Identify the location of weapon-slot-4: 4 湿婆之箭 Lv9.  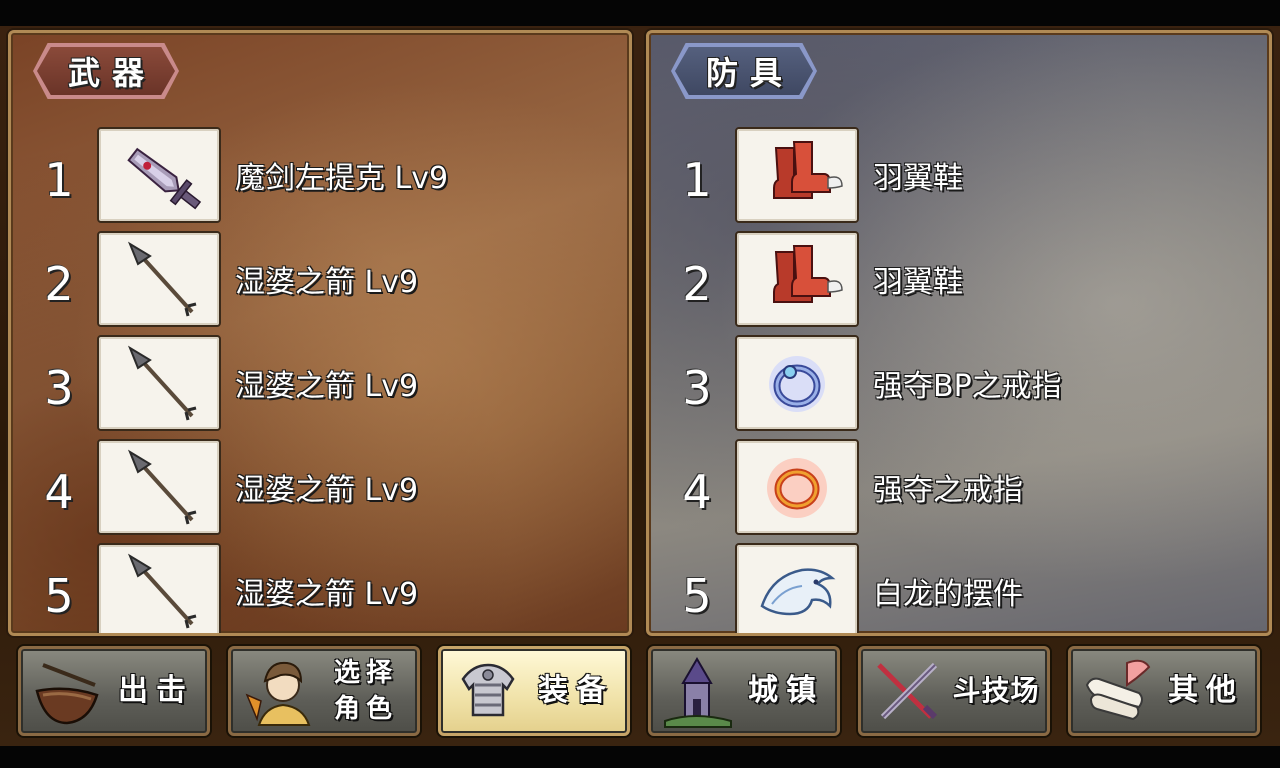
(311, 491).